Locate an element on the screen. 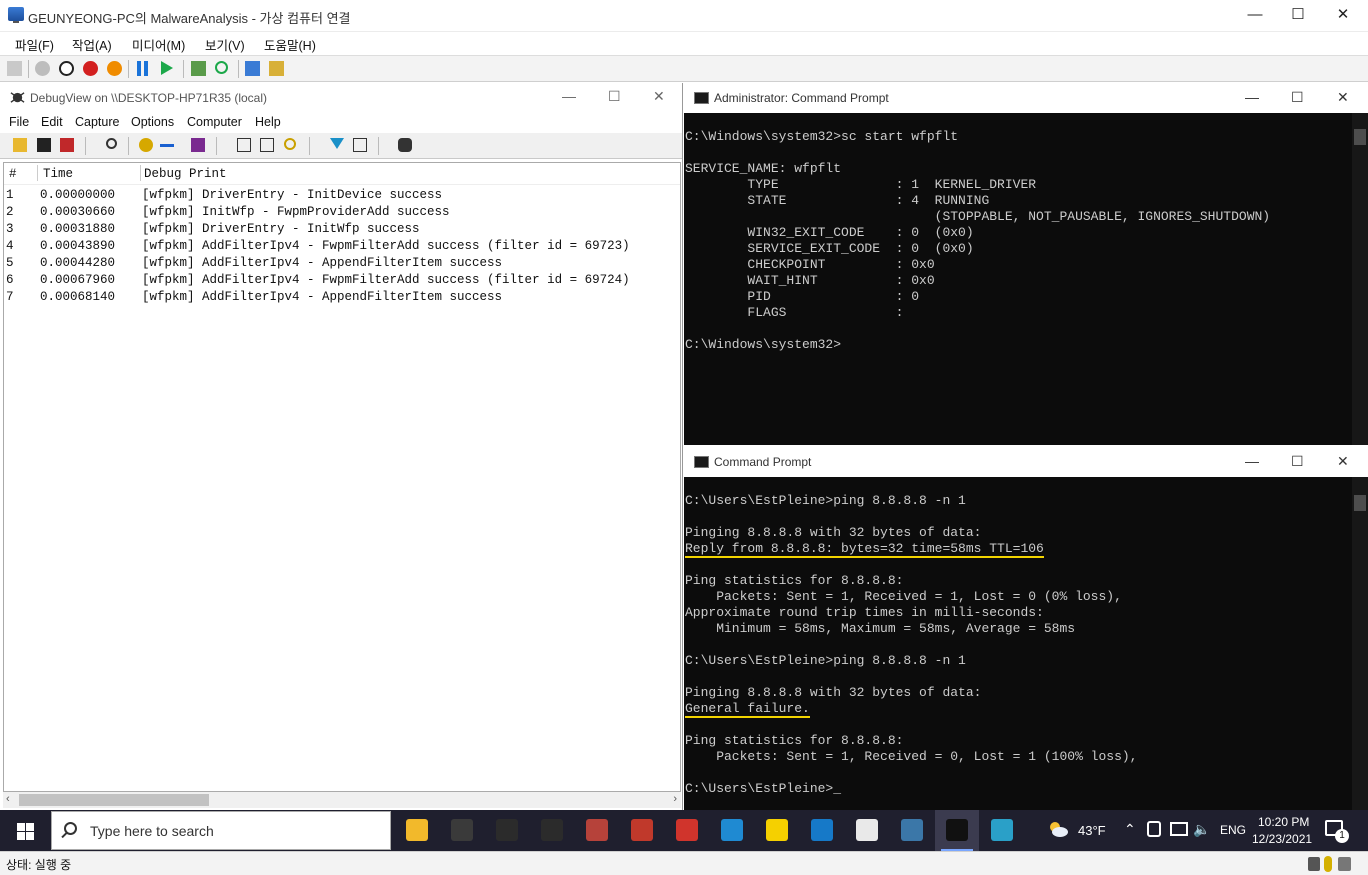 The height and width of the screenshot is (875, 1368). start-button is located at coordinates (25, 830).